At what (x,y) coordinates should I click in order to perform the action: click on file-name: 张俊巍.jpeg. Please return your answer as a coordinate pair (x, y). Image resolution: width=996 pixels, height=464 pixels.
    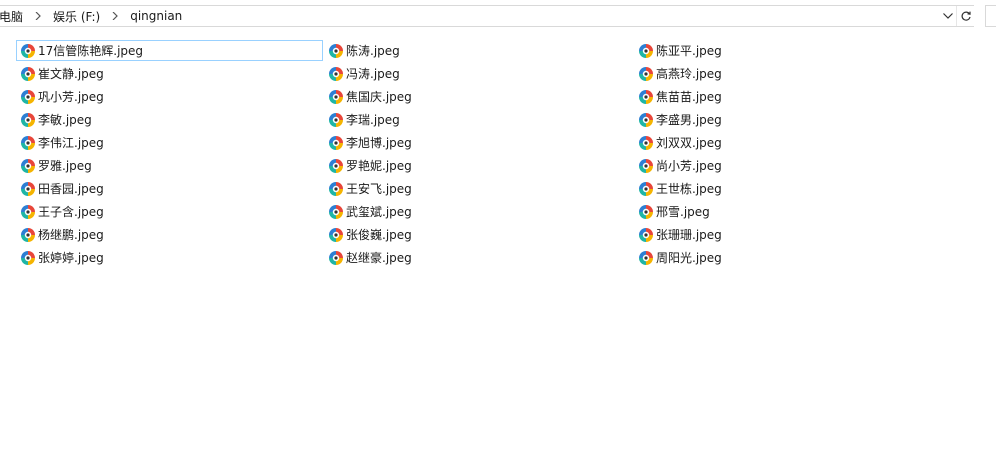
    Looking at the image, I should click on (379, 234).